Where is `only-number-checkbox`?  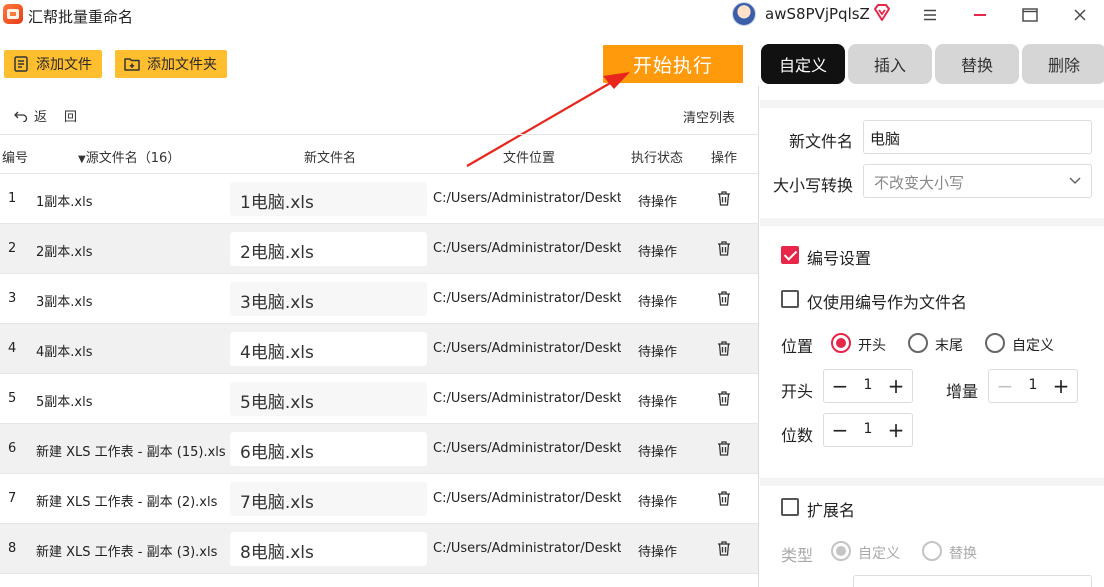 only-number-checkbox is located at coordinates (790, 299).